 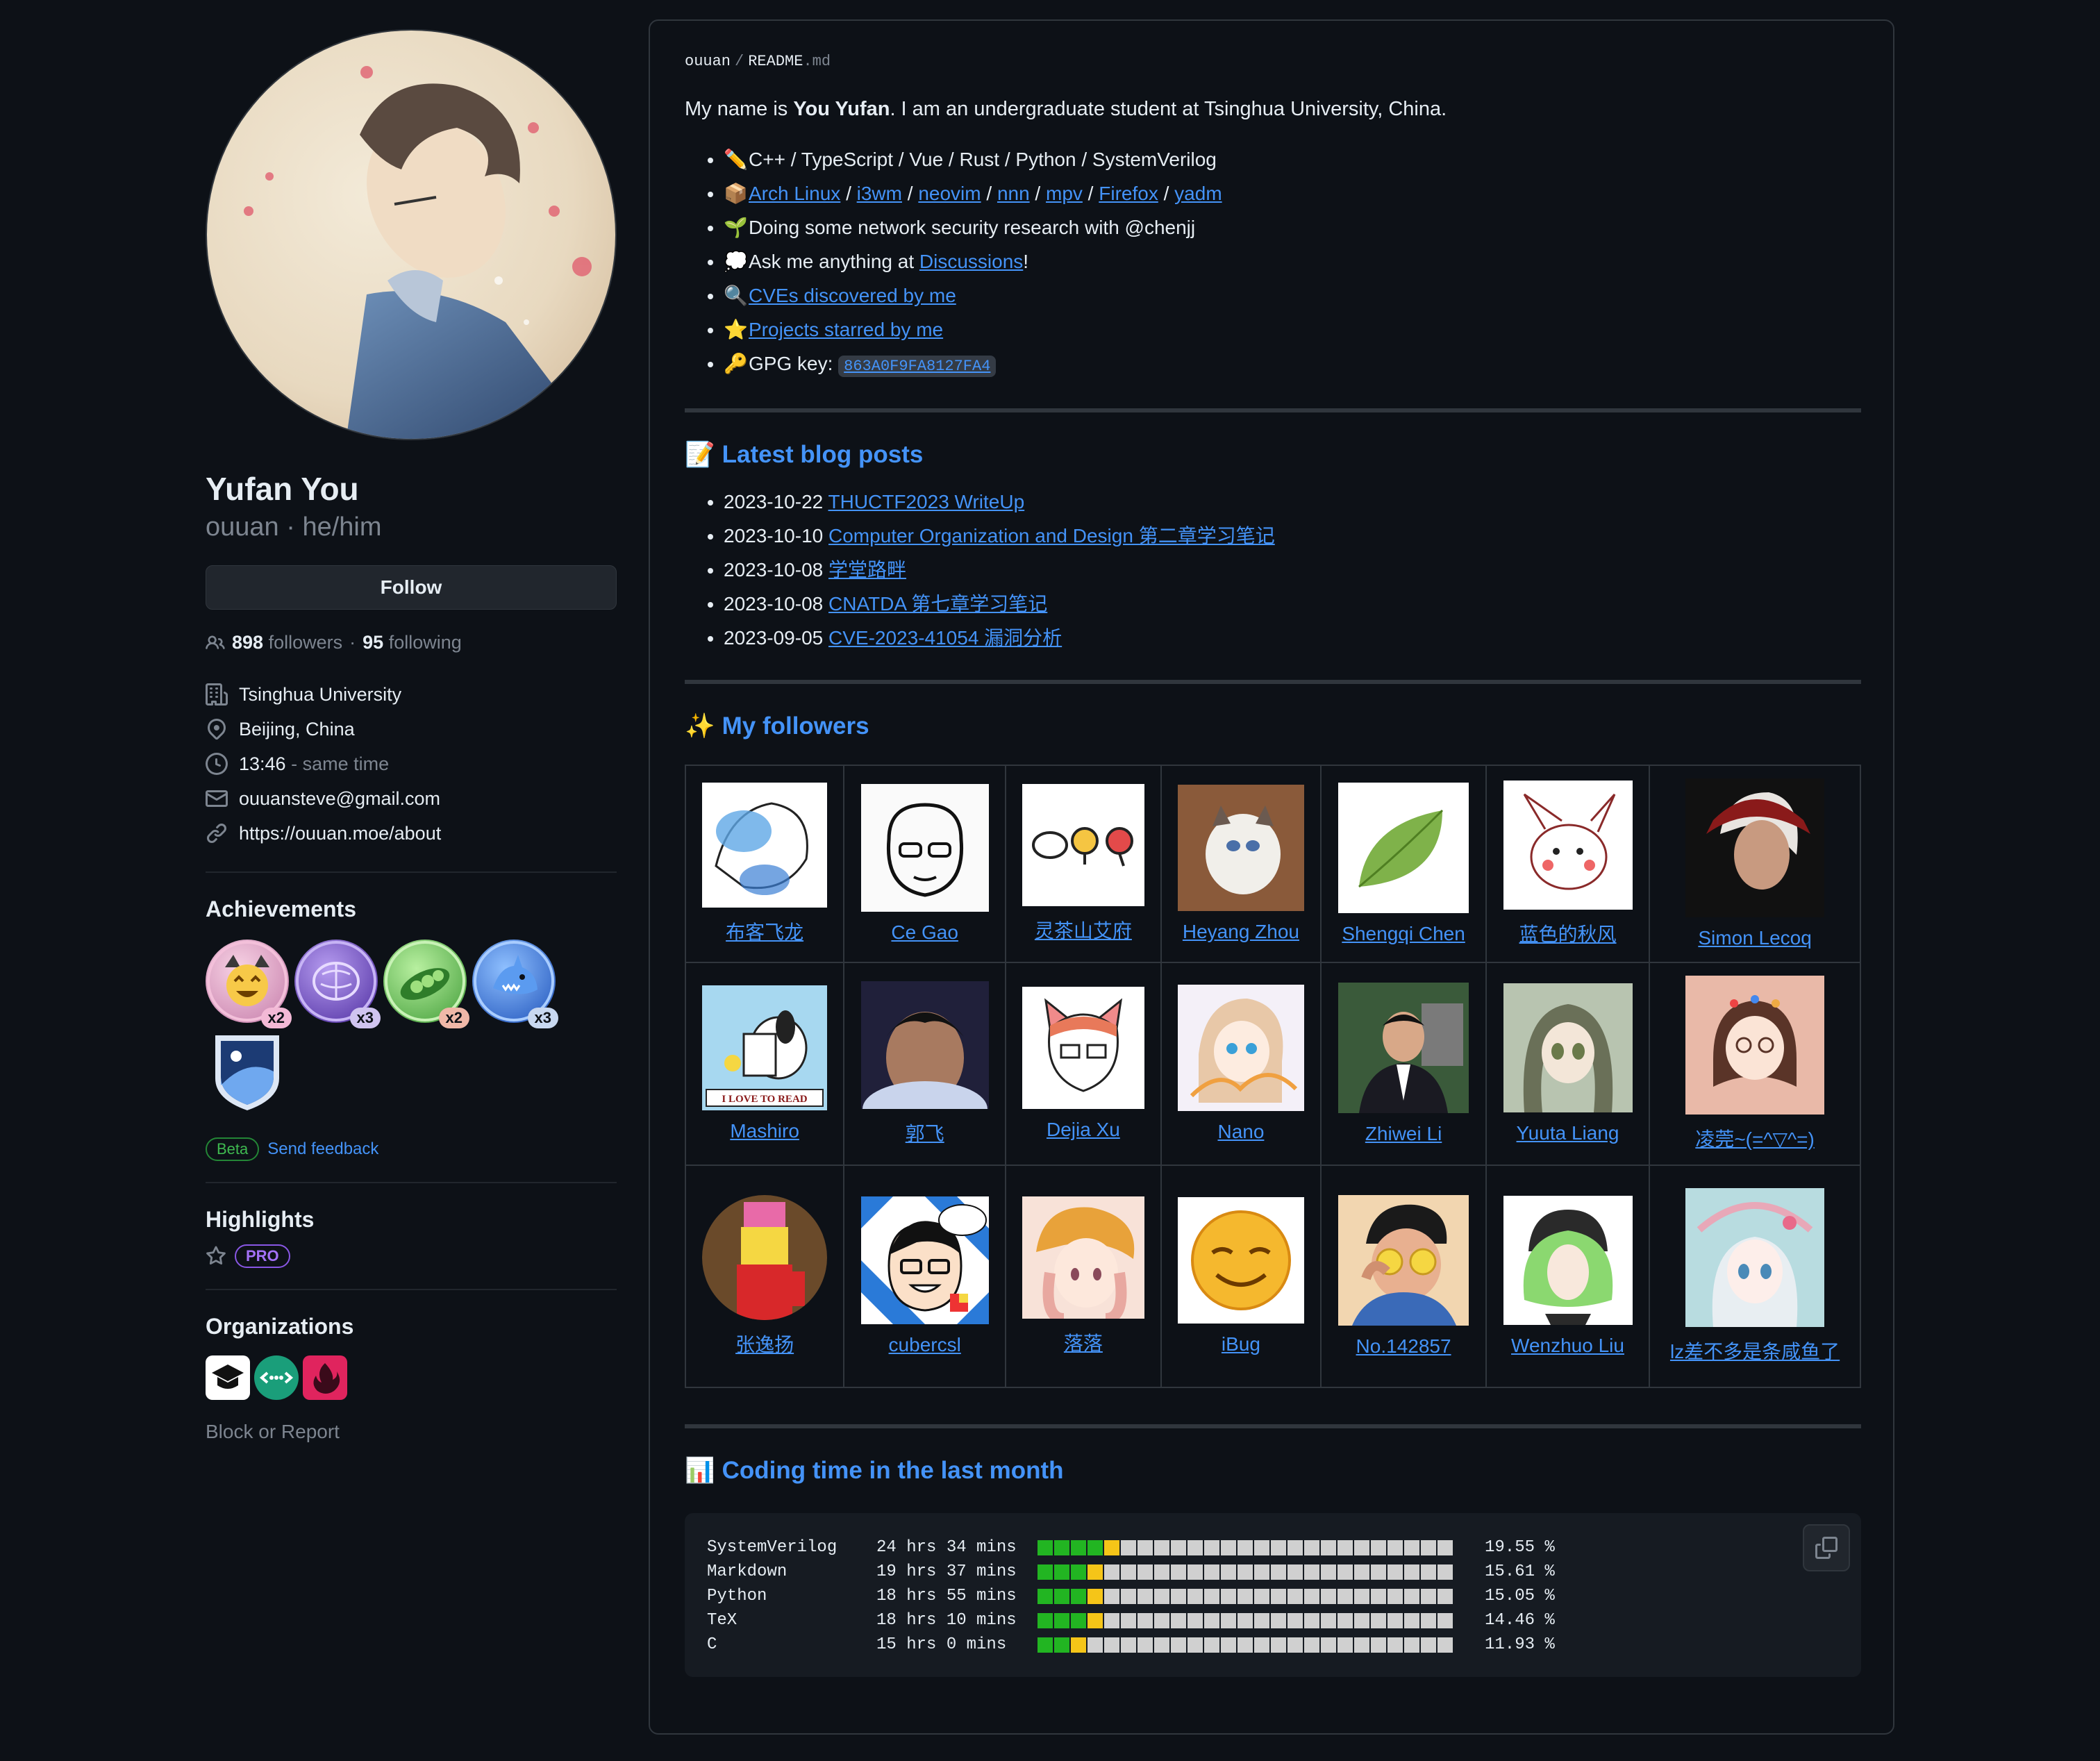 What do you see at coordinates (893, 1470) in the screenshot?
I see `coding-time-heading-text: Coding time in the last month` at bounding box center [893, 1470].